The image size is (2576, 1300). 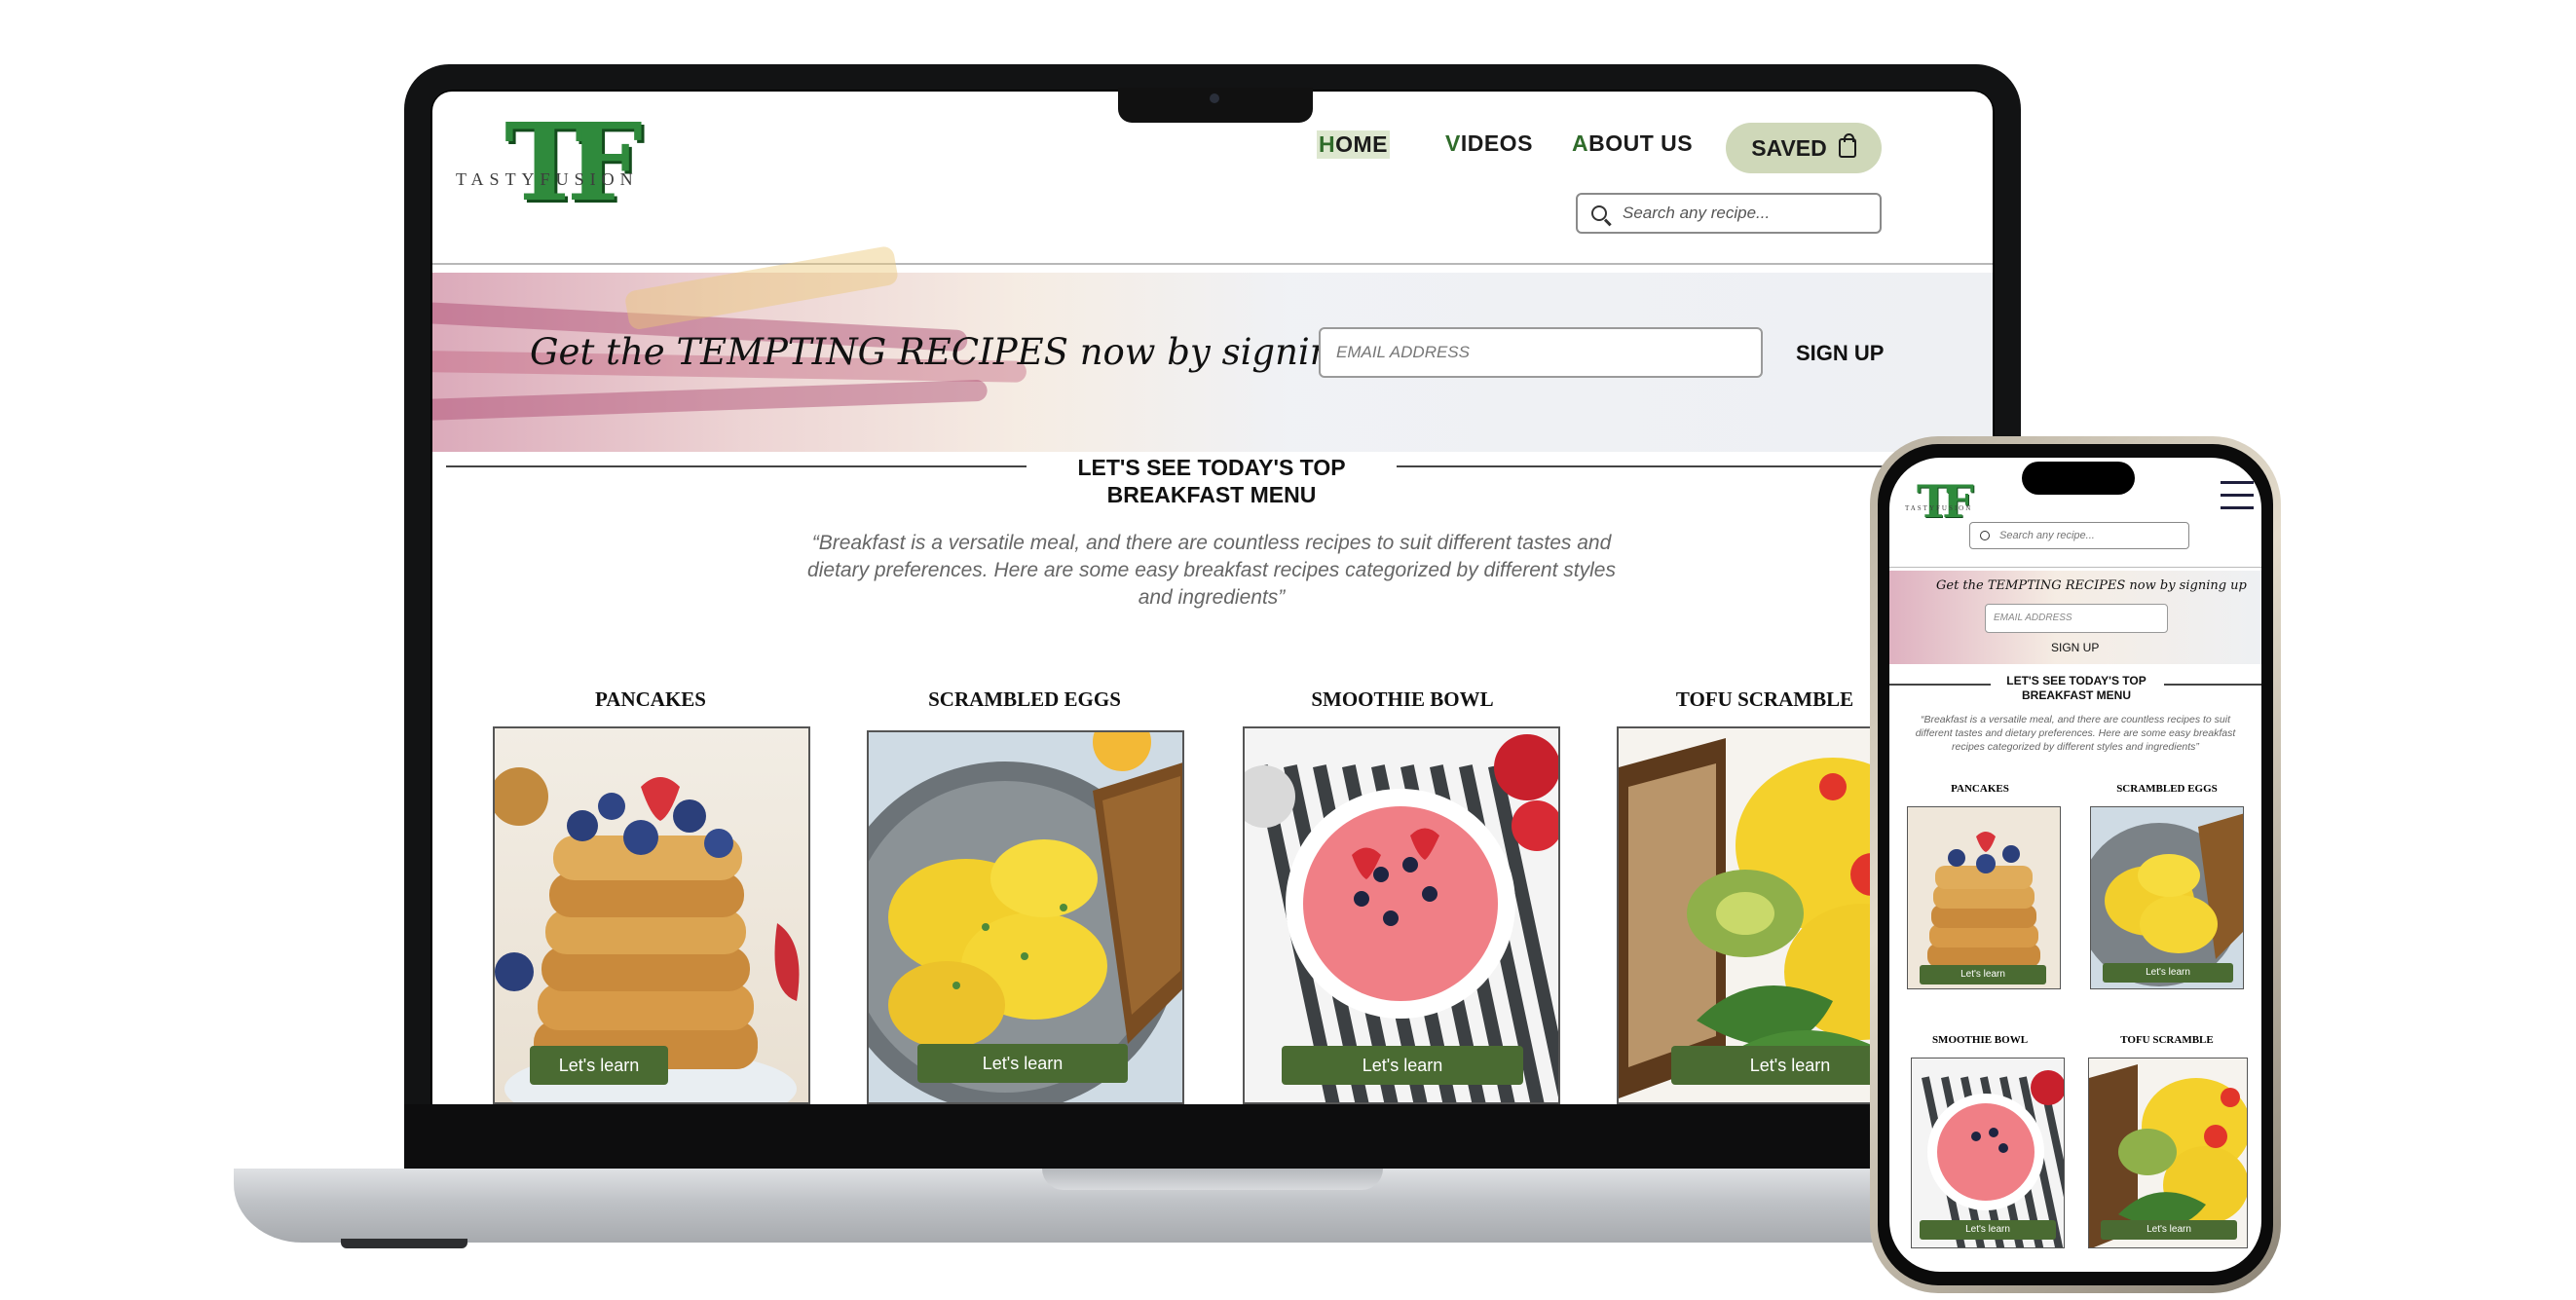 I want to click on saved-button: SAVED, so click(x=1804, y=148).